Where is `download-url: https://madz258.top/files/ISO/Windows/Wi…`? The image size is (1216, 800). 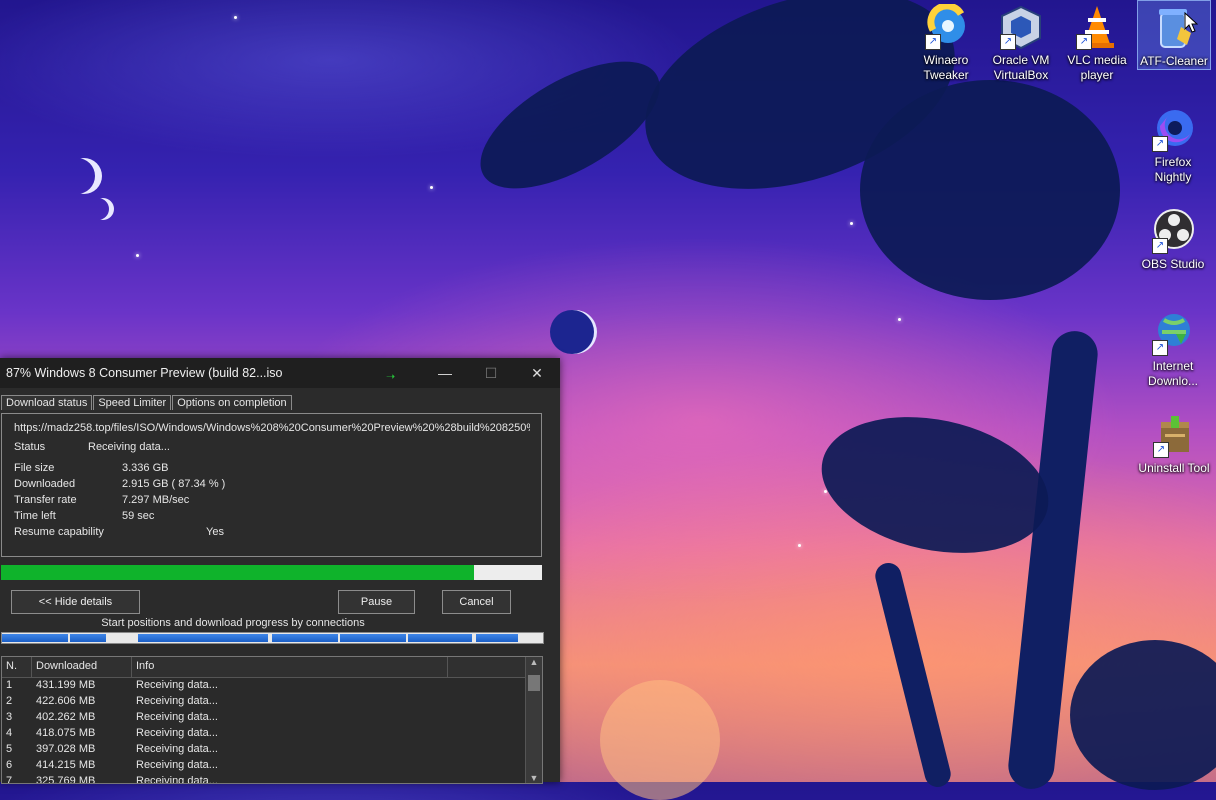
download-url: https://madz258.top/files/ISO/Windows/Wi… is located at coordinates (272, 428).